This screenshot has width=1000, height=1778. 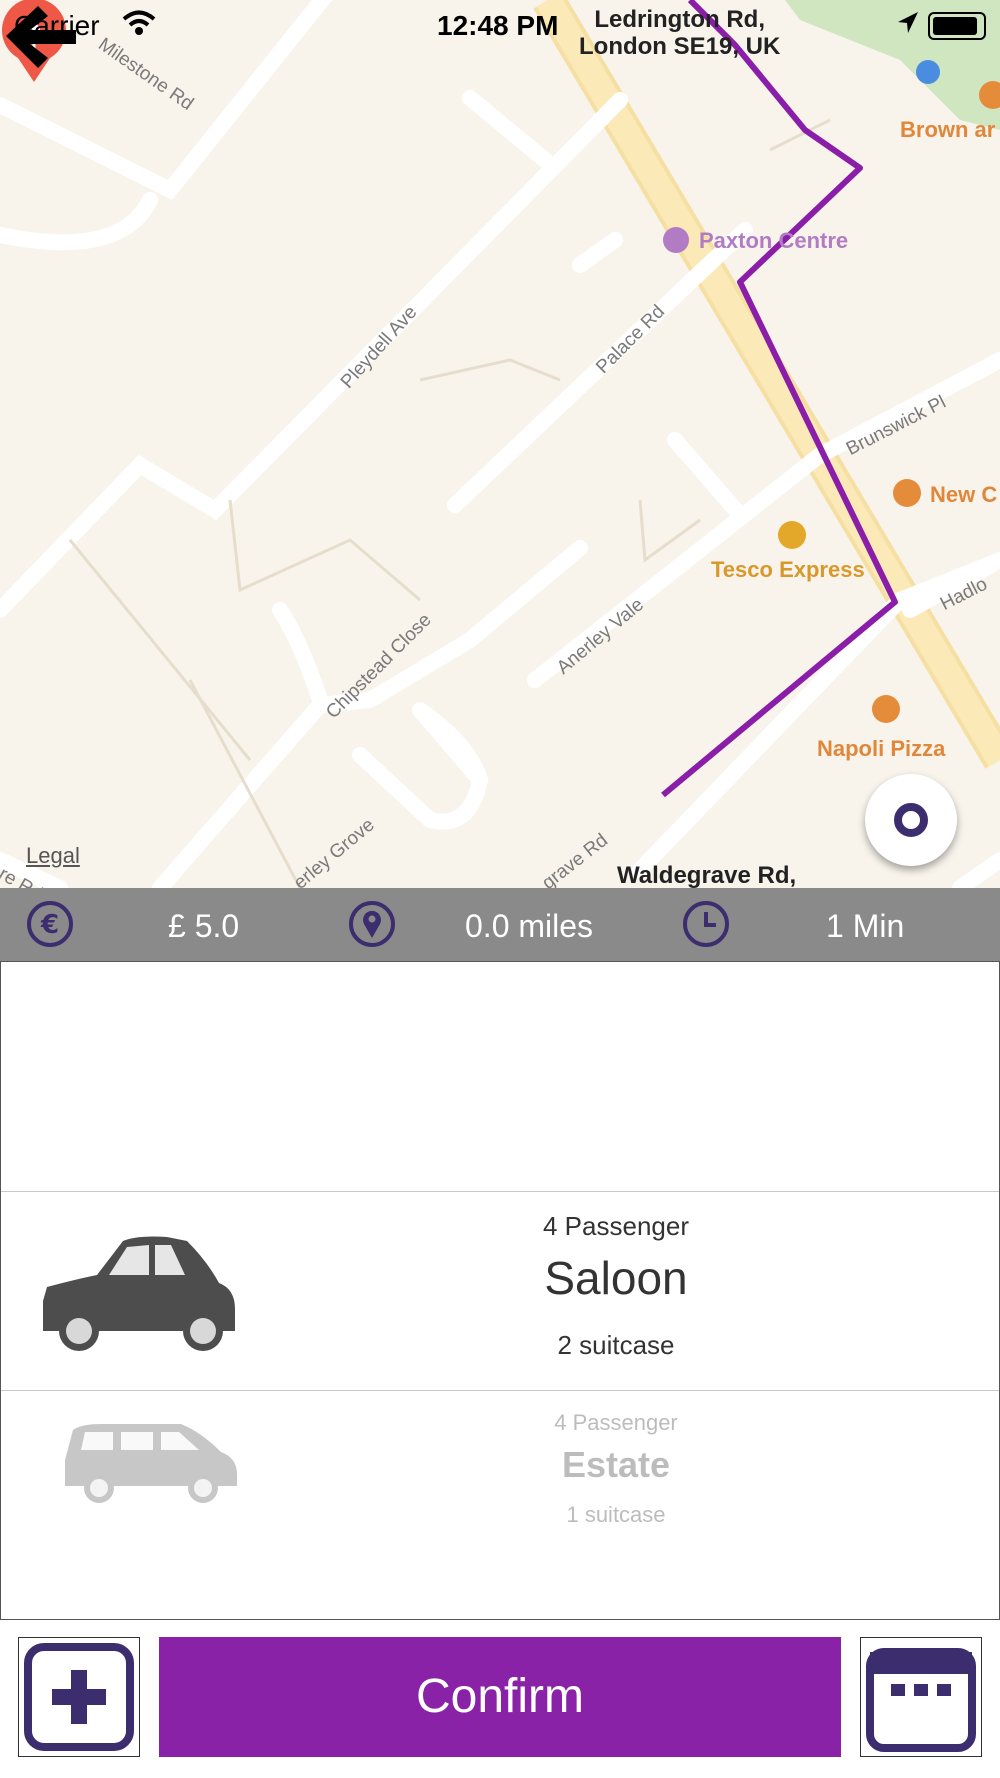 I want to click on trip-info-bar: € £ 5.0 0.0 miles 1 Min, so click(x=500, y=924).